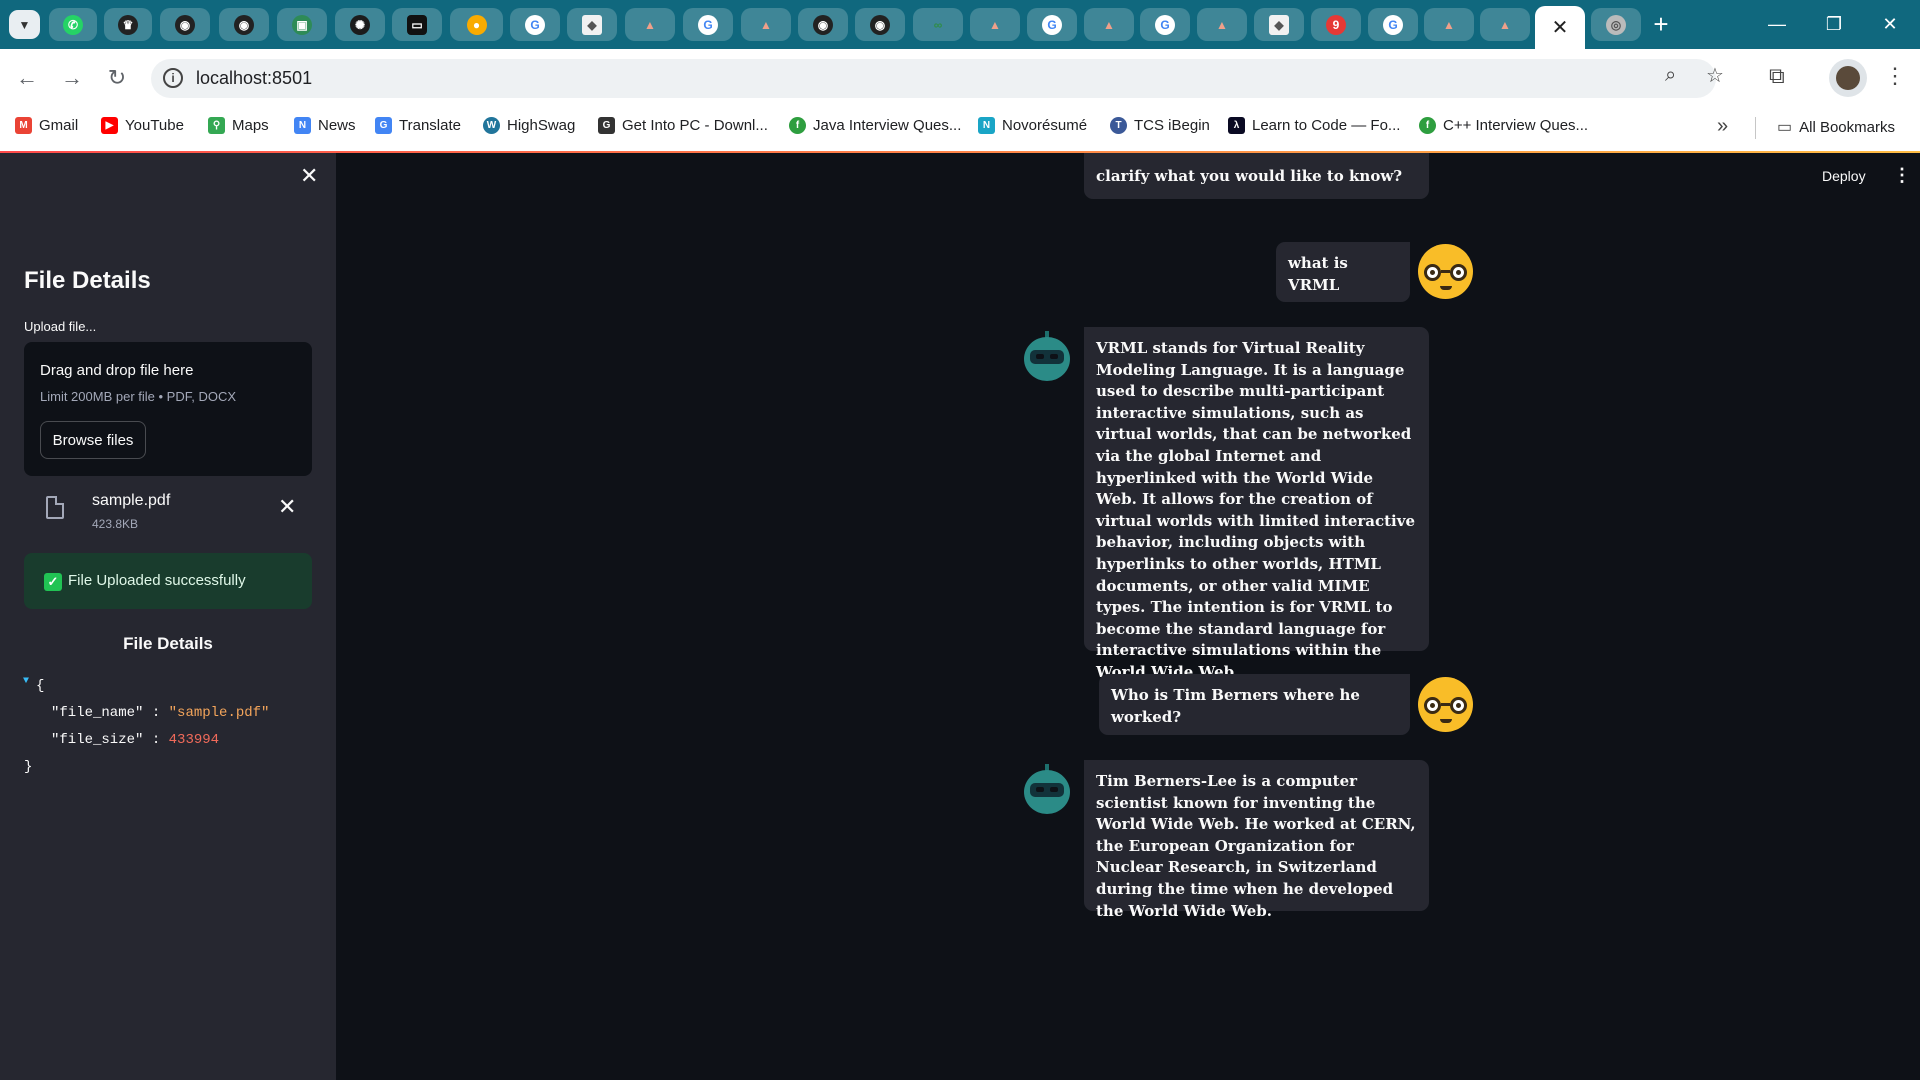  Describe the element at coordinates (72, 78) in the screenshot. I see `forward-icon: →` at that location.